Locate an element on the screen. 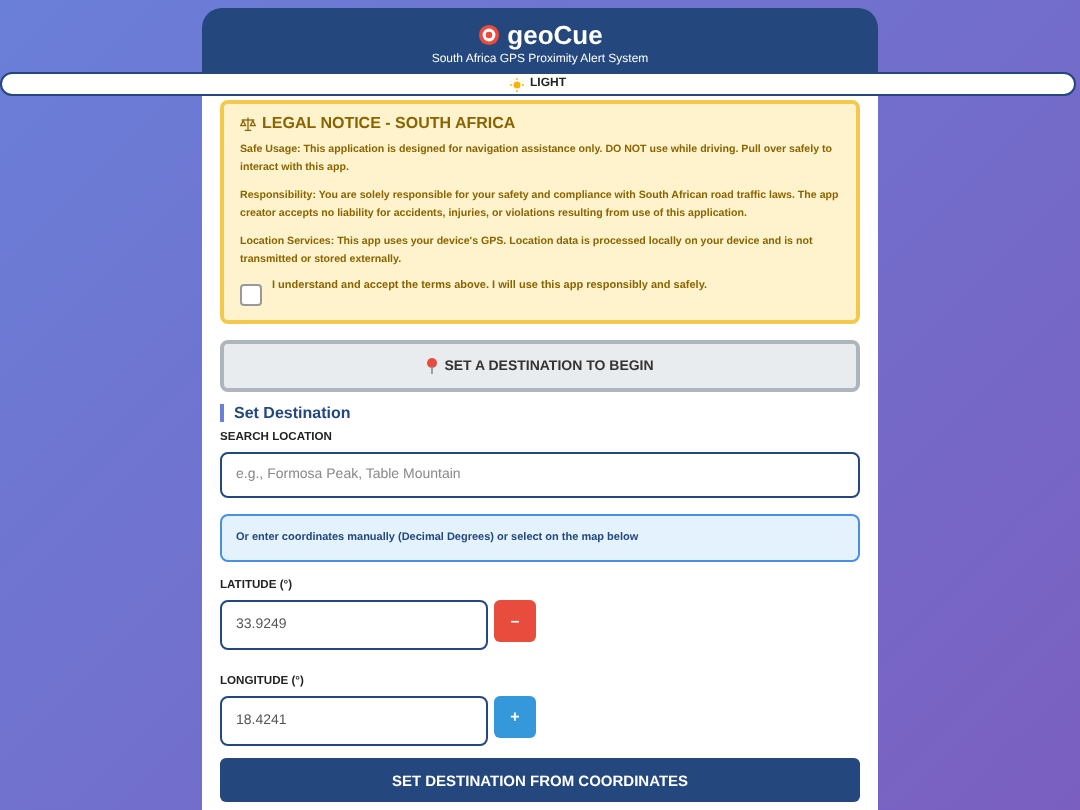 The width and height of the screenshot is (1080, 810). accept-checkbox is located at coordinates (251, 295).